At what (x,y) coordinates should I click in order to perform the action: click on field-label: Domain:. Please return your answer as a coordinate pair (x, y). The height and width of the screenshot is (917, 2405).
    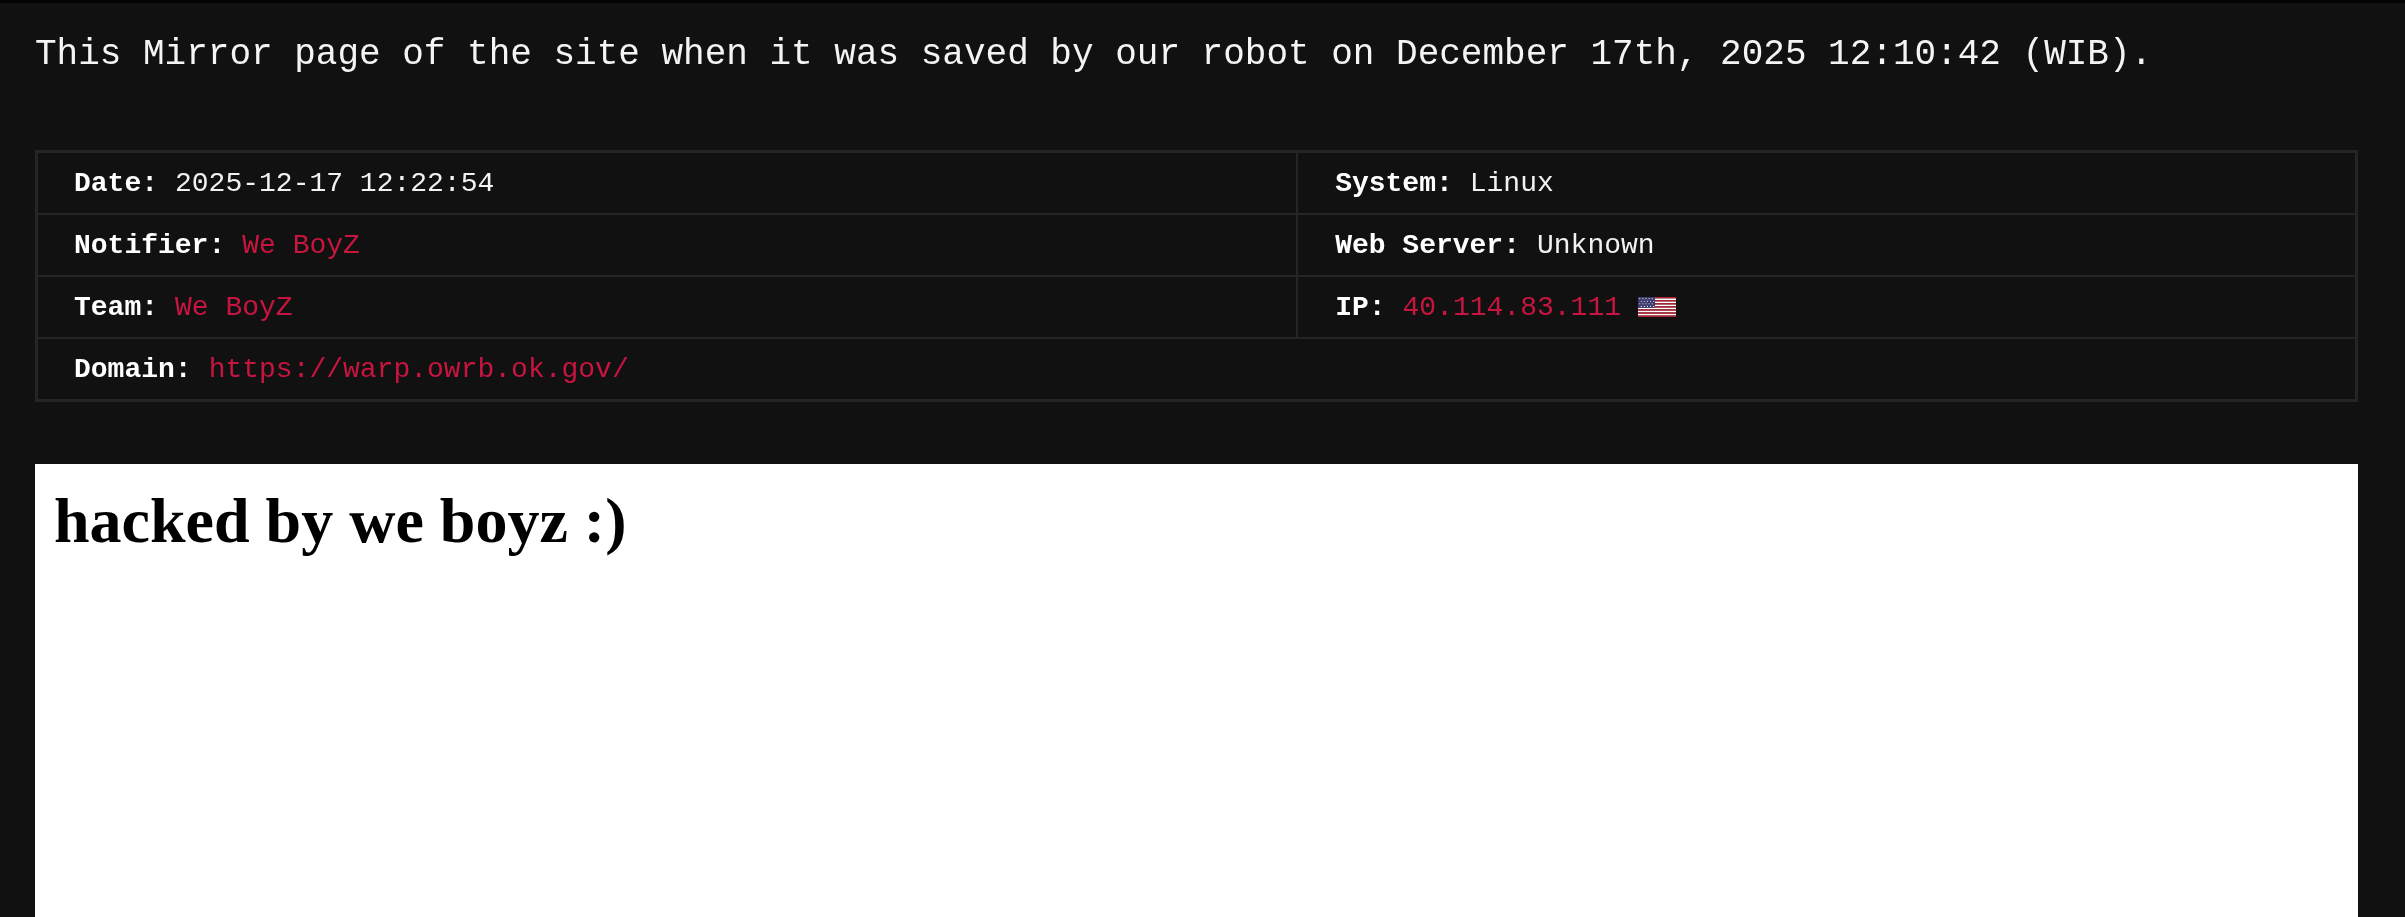
    Looking at the image, I should click on (133, 369).